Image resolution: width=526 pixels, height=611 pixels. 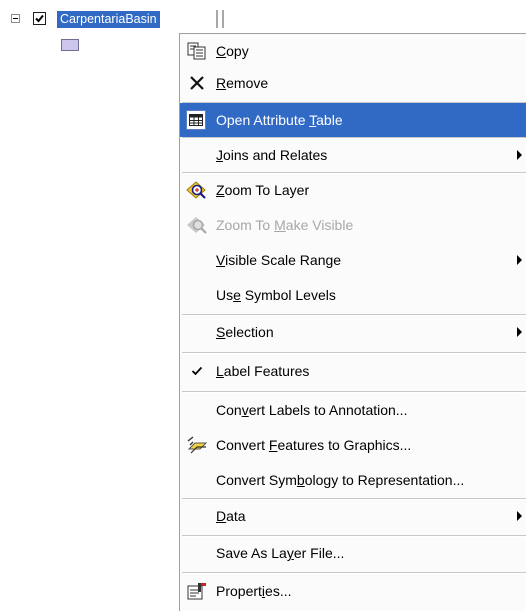 What do you see at coordinates (263, 190) in the screenshot?
I see `menu-item-label: Zoom To Layer` at bounding box center [263, 190].